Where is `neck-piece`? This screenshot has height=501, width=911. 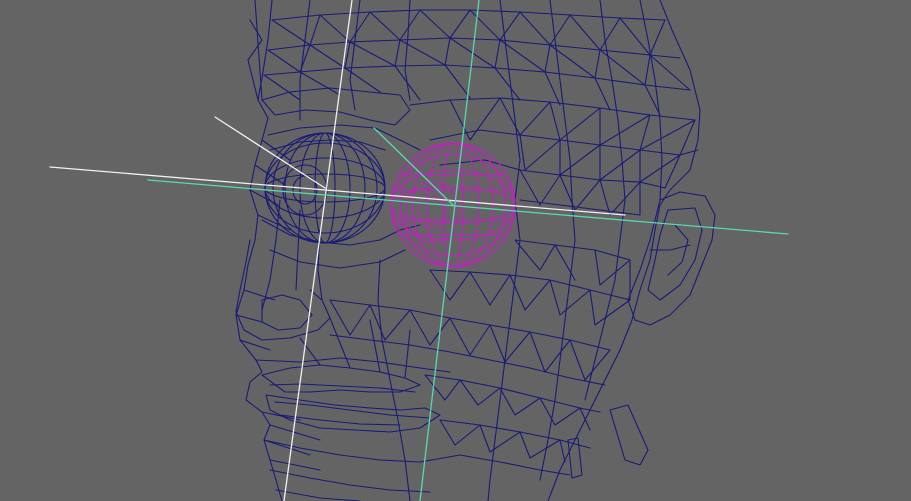 neck-piece is located at coordinates (608, 441).